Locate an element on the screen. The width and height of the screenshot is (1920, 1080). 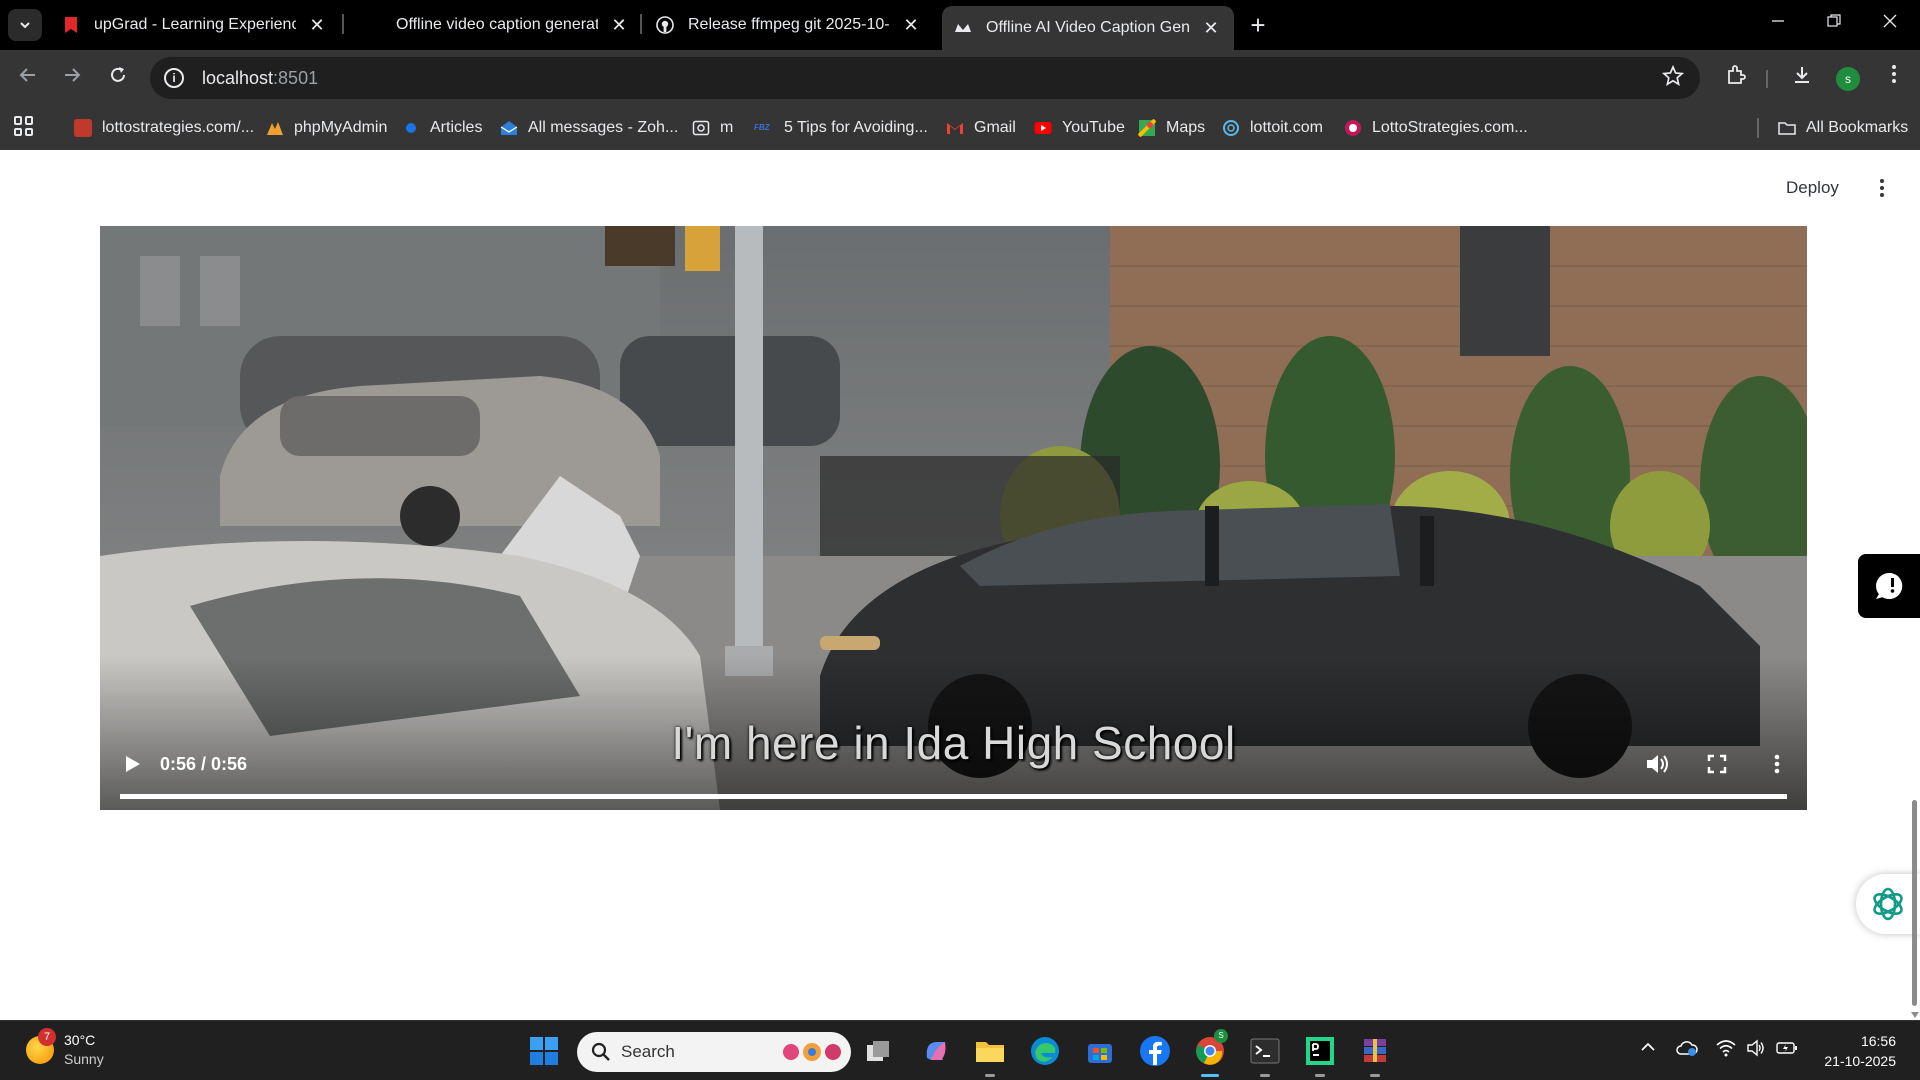
url-port: :8501 is located at coordinates (296, 77).